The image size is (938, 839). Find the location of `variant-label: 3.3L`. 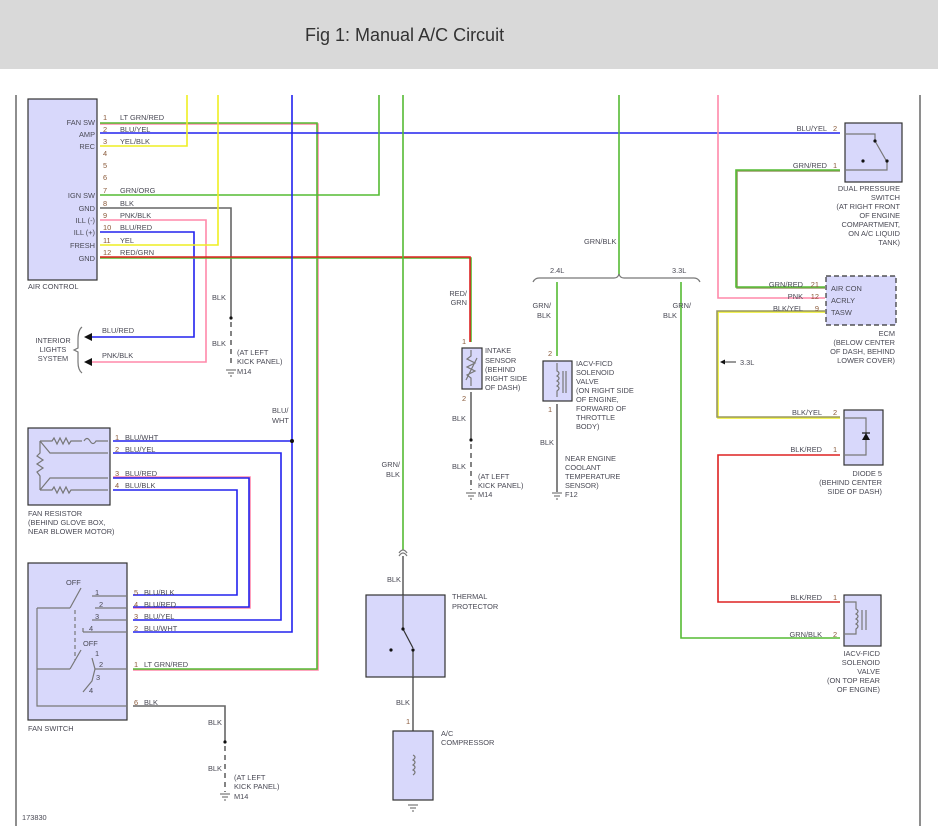

variant-label: 3.3L is located at coordinates (679, 270).